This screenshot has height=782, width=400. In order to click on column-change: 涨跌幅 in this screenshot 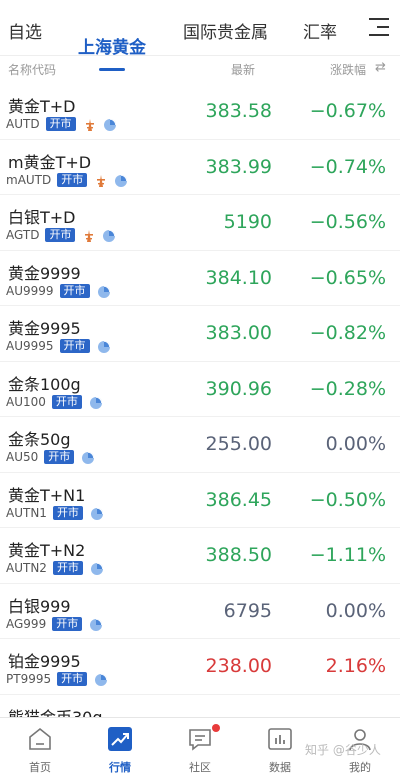, I will do `click(348, 69)`.